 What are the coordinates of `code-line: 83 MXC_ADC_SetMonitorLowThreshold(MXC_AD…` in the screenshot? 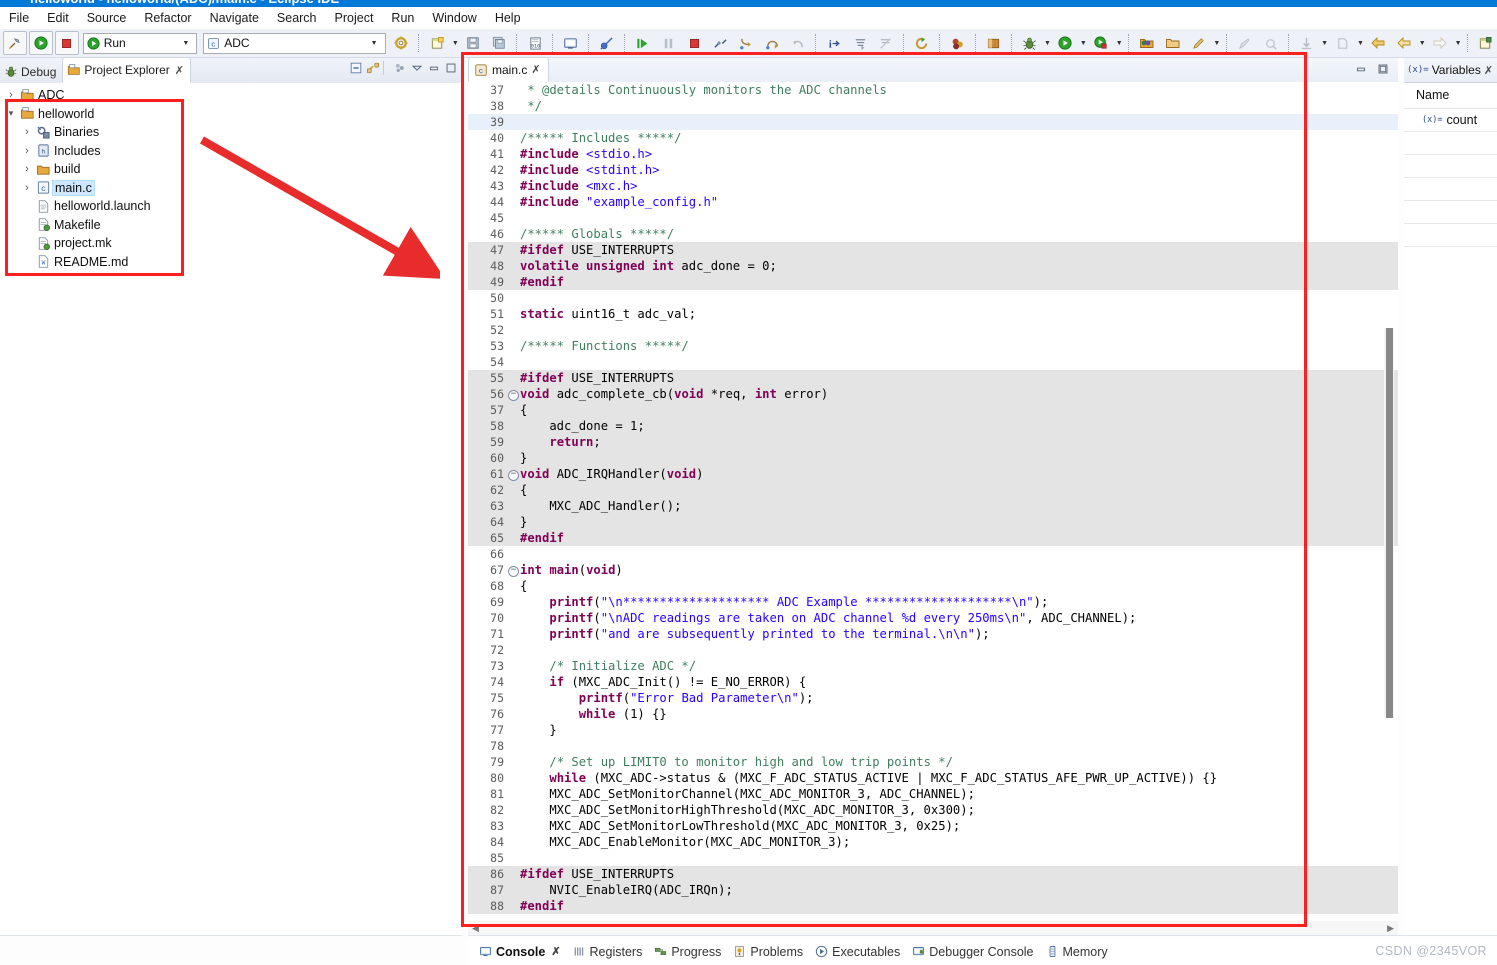 It's located at (933, 826).